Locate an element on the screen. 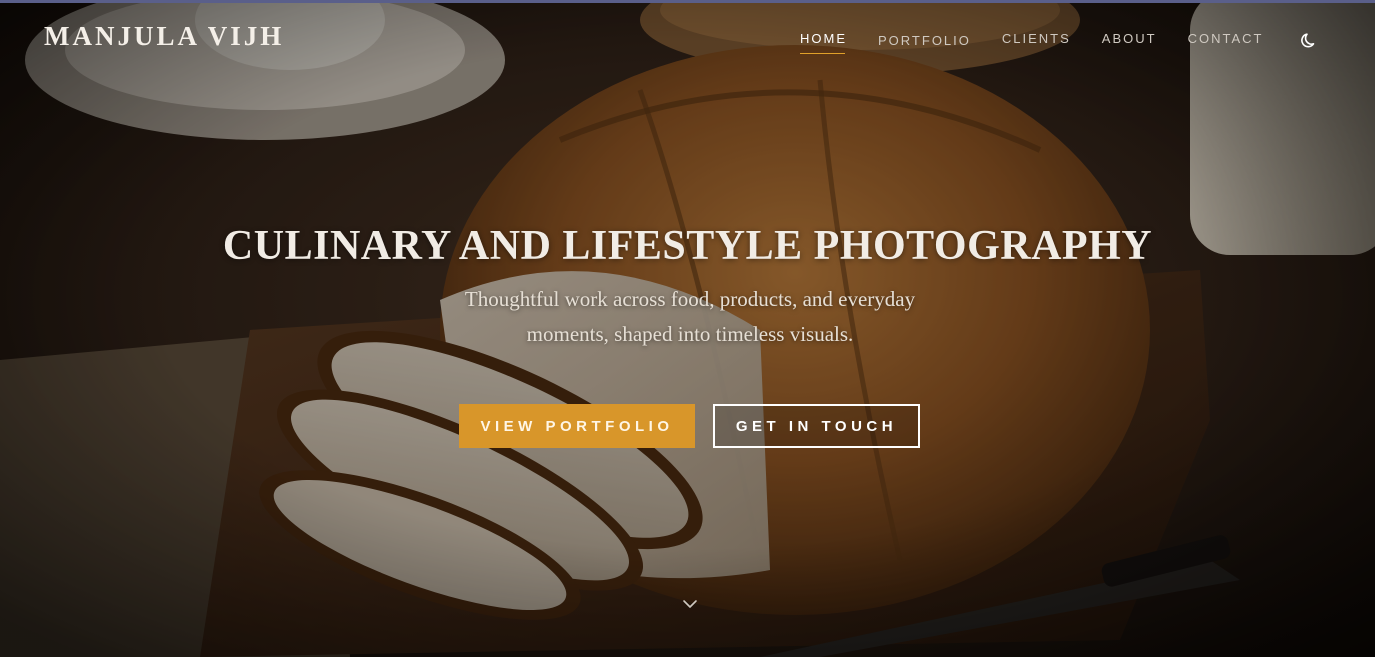 This screenshot has height=657, width=1375. site-logo: MANJULA VIJH is located at coordinates (164, 36).